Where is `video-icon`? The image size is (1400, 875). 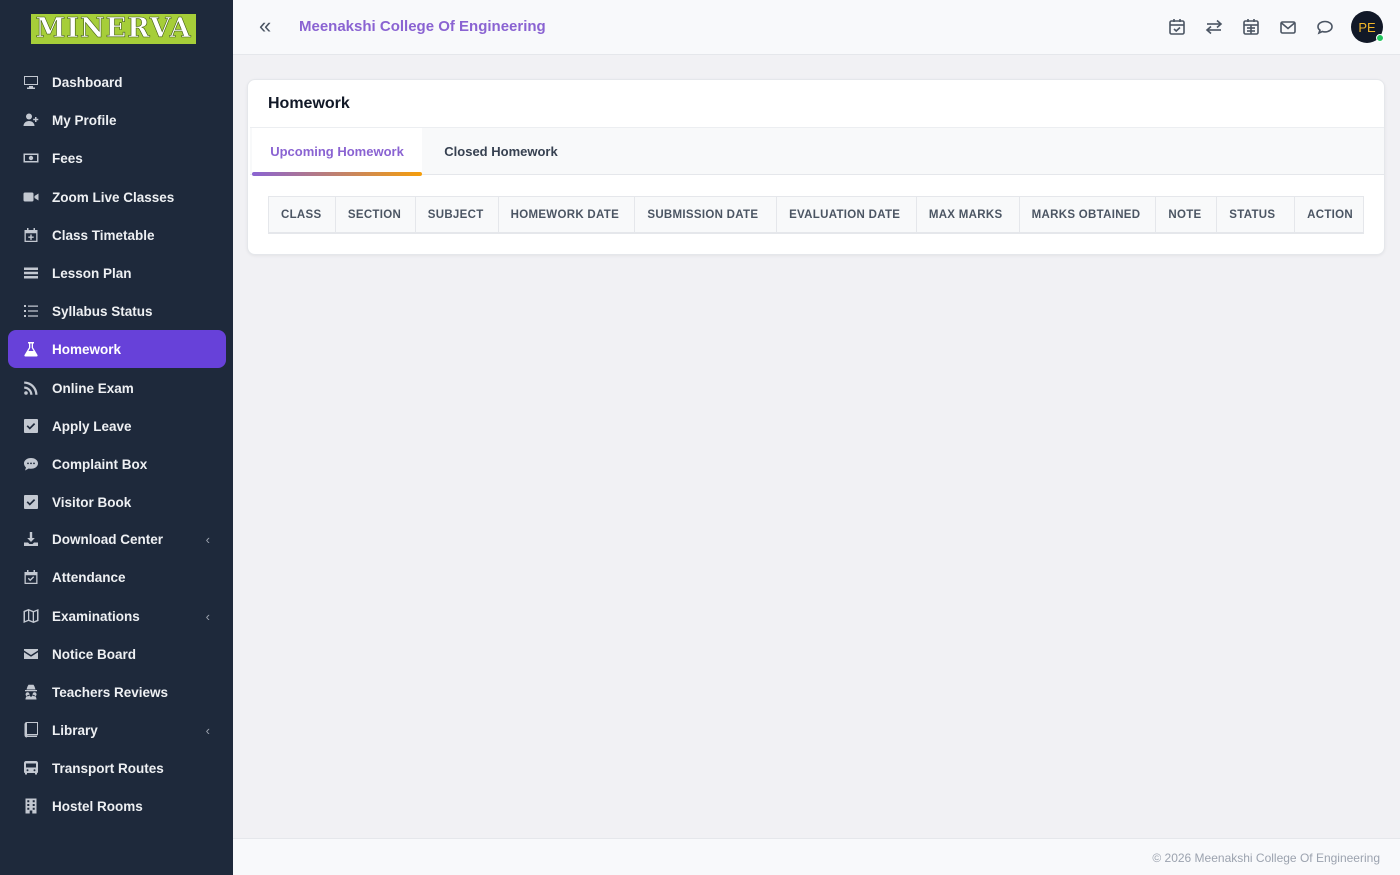
video-icon is located at coordinates (30, 197).